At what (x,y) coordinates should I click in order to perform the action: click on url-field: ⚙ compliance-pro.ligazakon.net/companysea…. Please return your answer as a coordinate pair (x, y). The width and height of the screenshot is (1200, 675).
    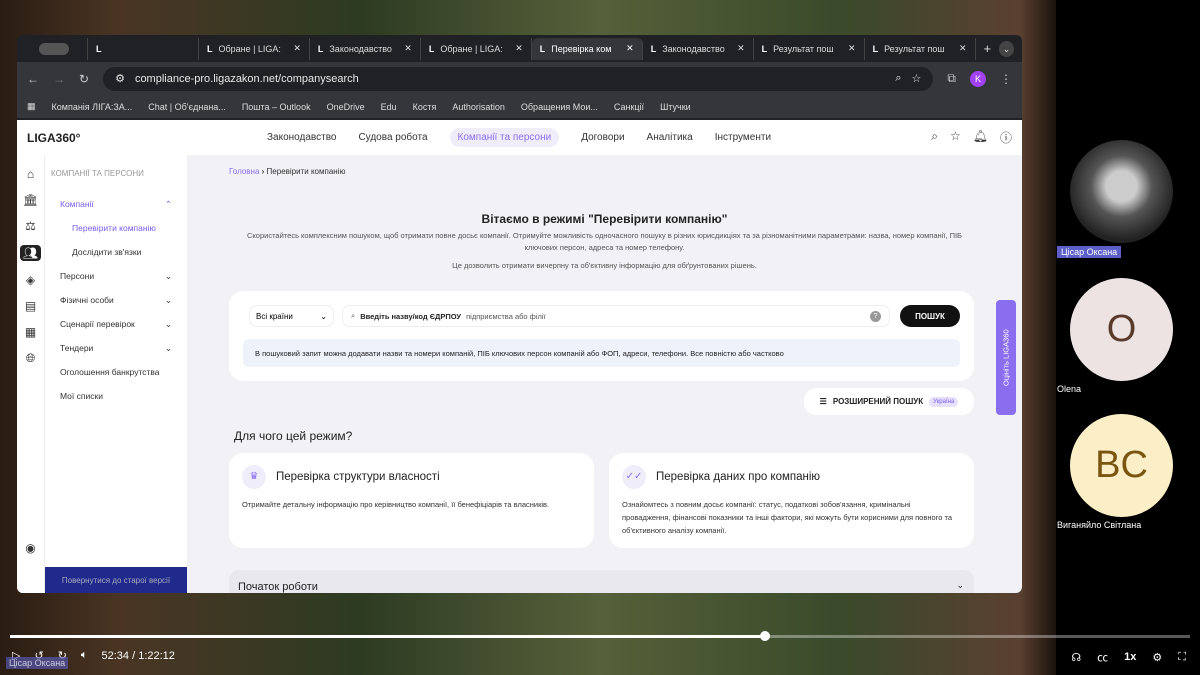
    Looking at the image, I should click on (518, 78).